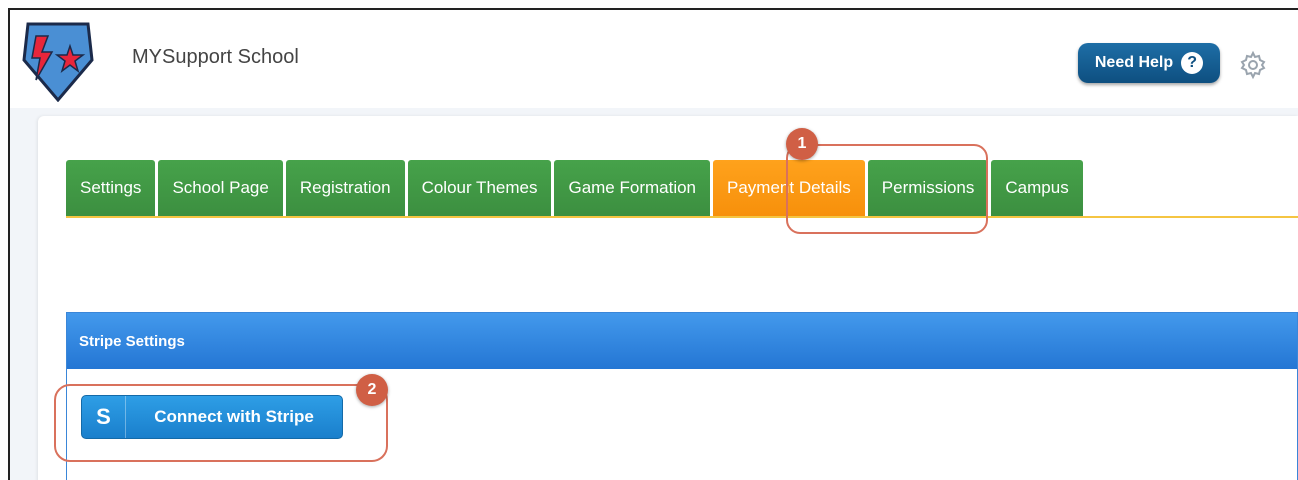  Describe the element at coordinates (1253, 65) in the screenshot. I see `gear-icon` at that location.